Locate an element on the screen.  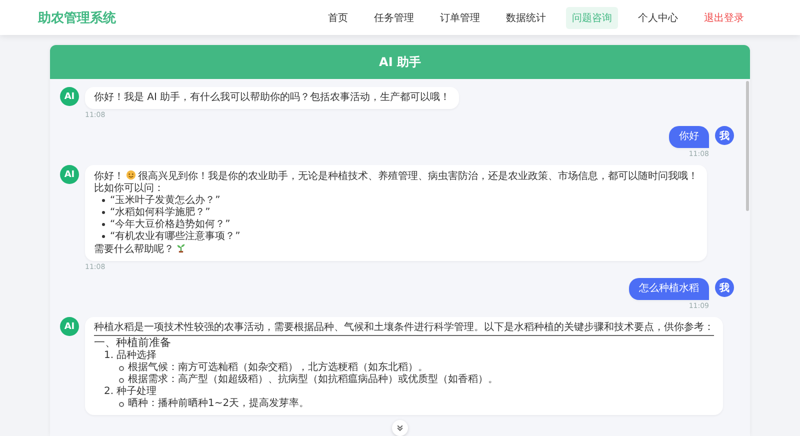
list-item: 根据气候：南方可选籼稻（如杂交稻），北方选粳稻（如东北稻）。 is located at coordinates (261, 368).